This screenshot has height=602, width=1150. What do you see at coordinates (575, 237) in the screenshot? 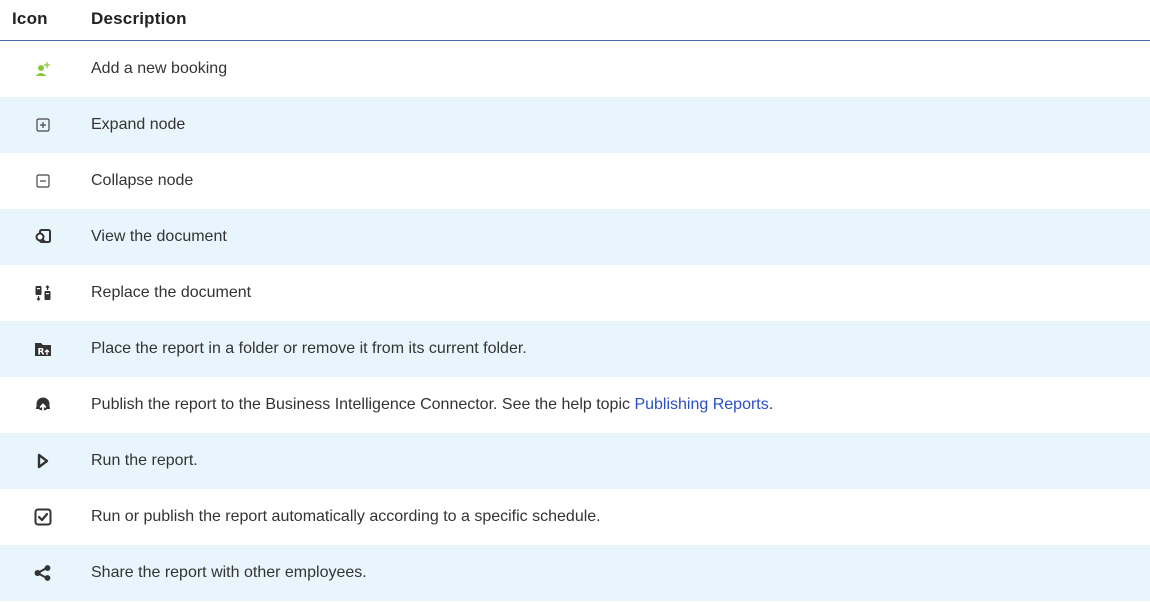
I see `table-row: View the document` at bounding box center [575, 237].